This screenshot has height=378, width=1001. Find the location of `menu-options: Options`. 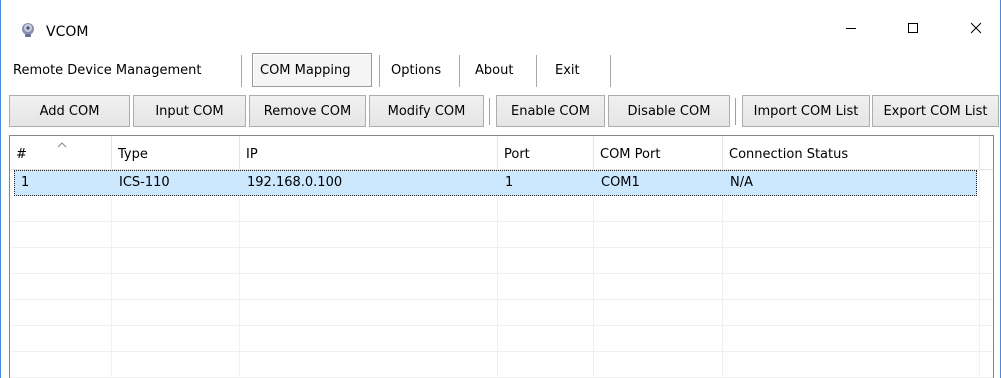

menu-options: Options is located at coordinates (416, 70).